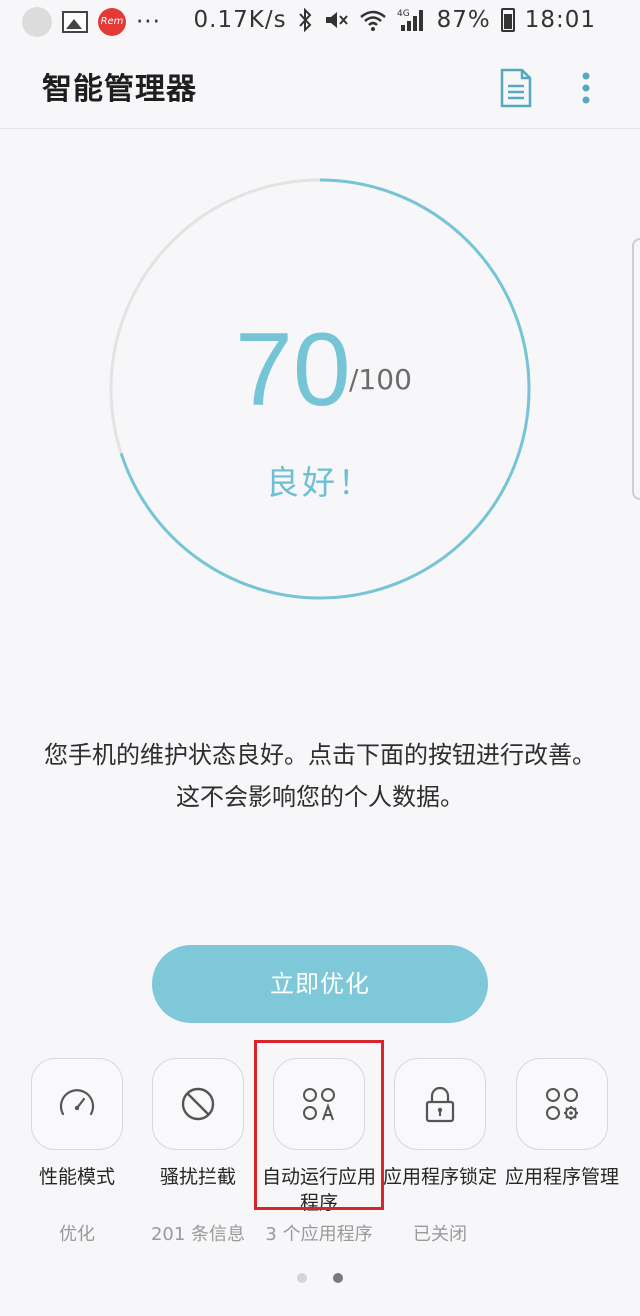 The image size is (640, 1316). What do you see at coordinates (507, 20) in the screenshot?
I see `battery-icon` at bounding box center [507, 20].